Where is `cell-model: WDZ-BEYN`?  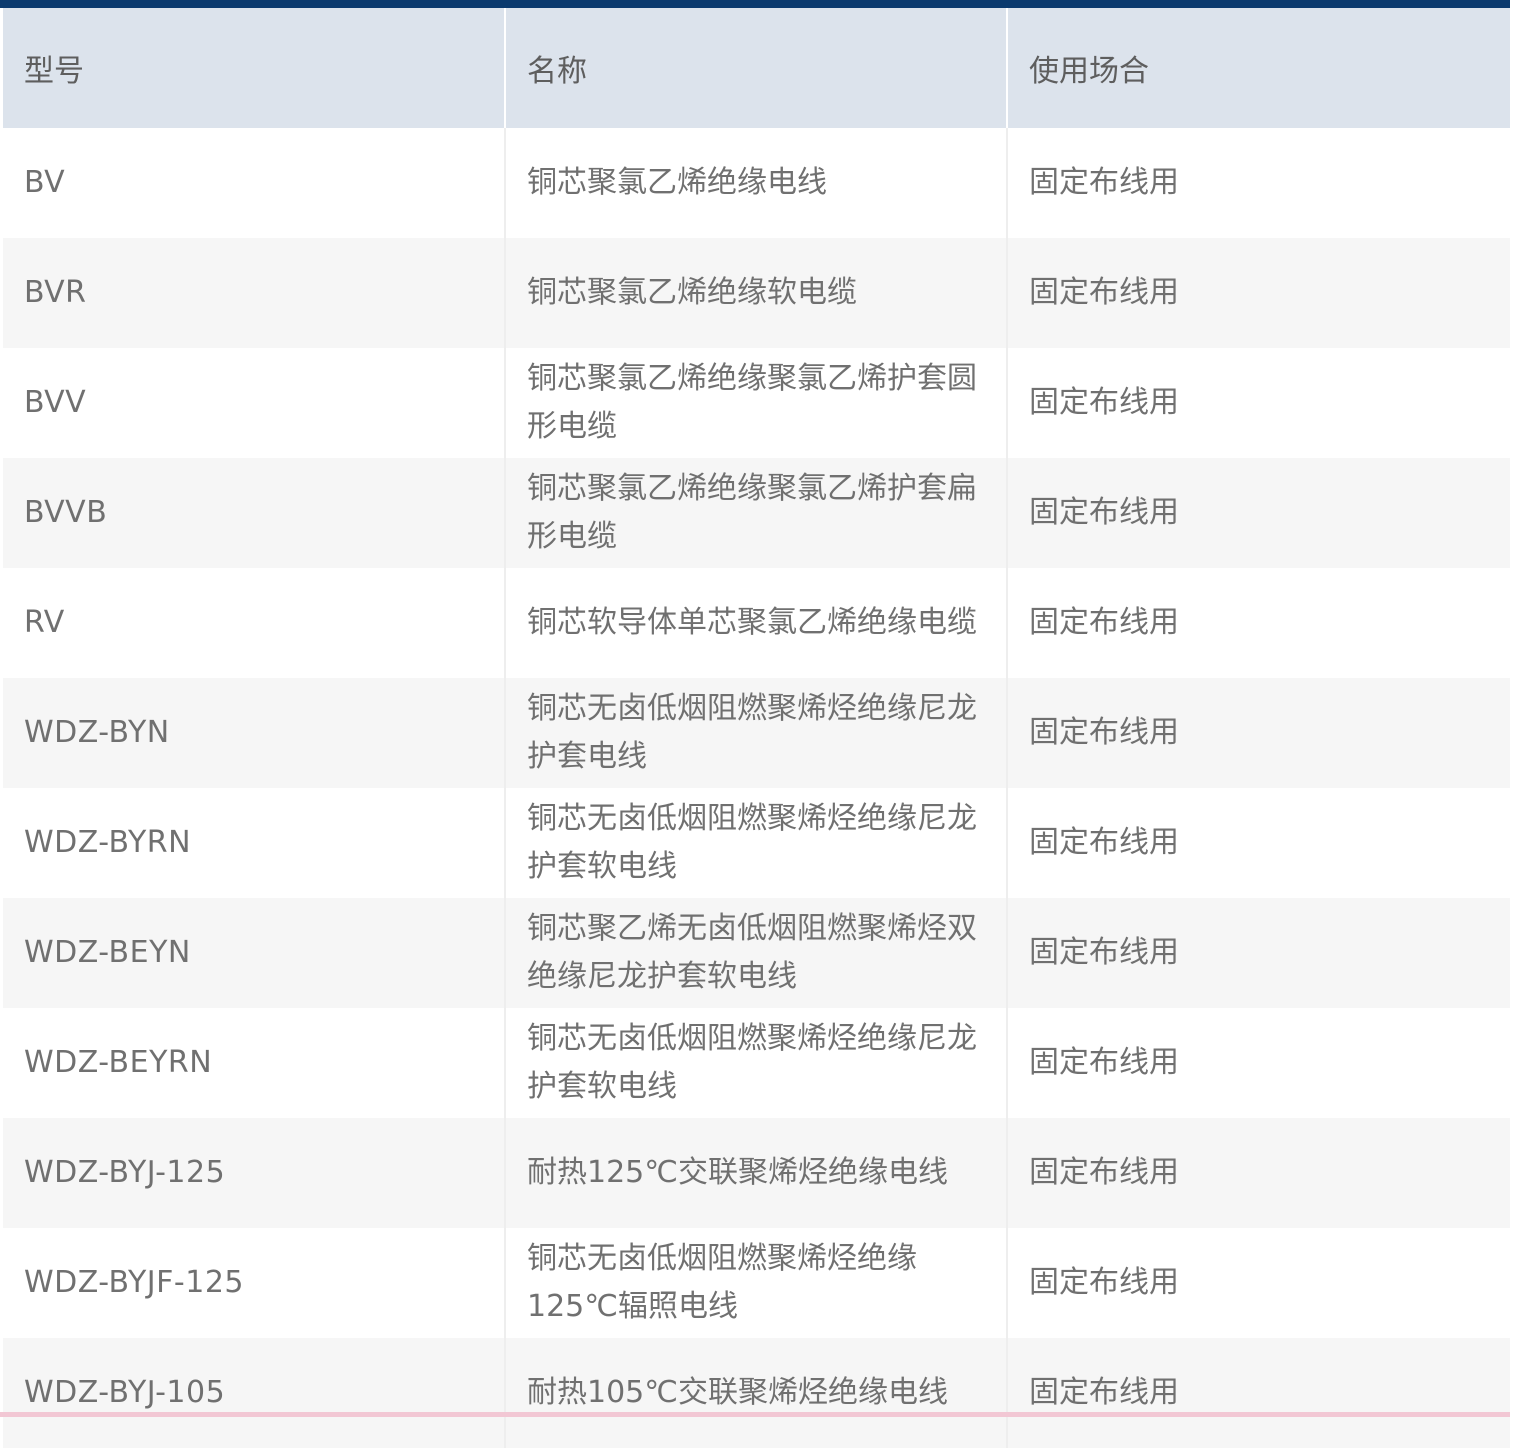
cell-model: WDZ-BEYN is located at coordinates (254, 953).